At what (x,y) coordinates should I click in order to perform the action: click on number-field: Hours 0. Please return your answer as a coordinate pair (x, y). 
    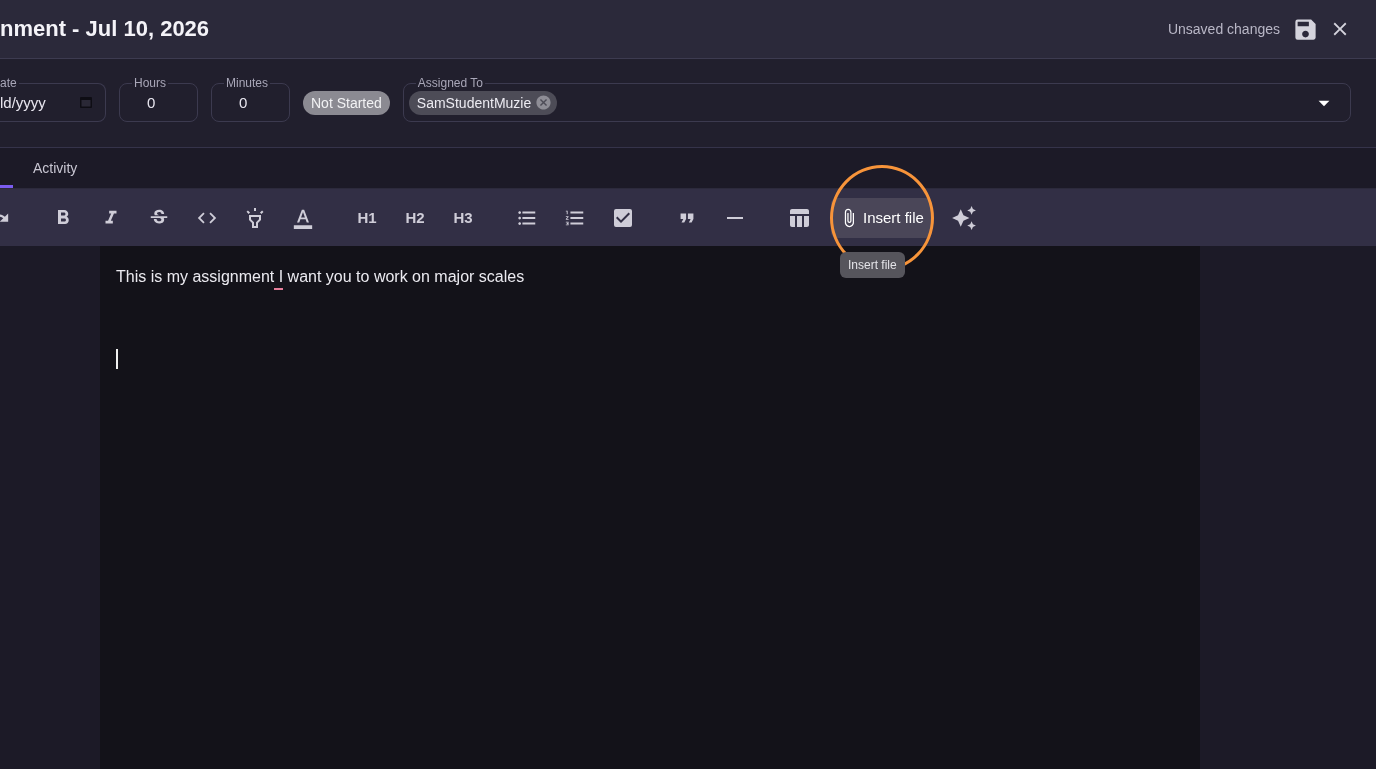
    Looking at the image, I should click on (158, 99).